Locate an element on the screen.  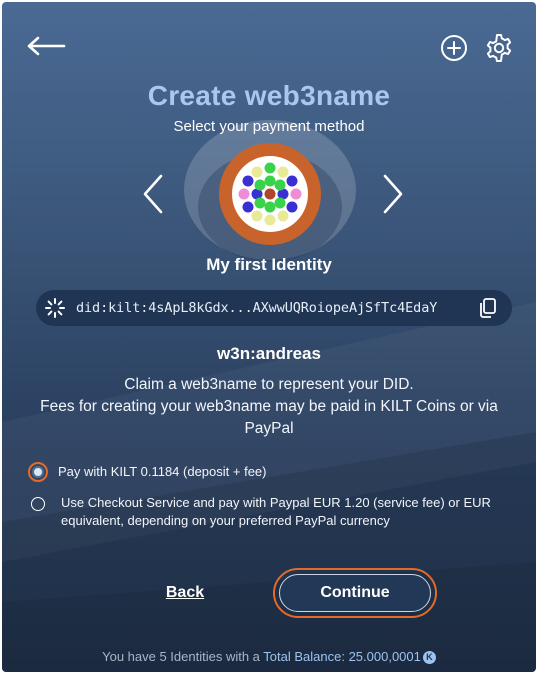
web3name-label: w3n:andreas is located at coordinates (269, 353).